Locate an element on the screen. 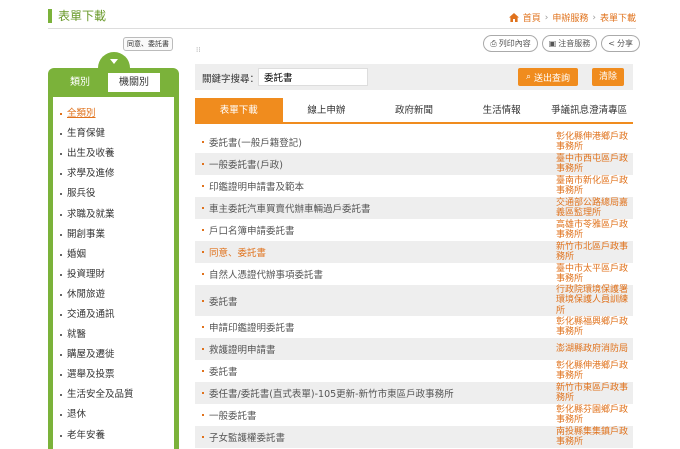 The image size is (680, 449). agency-link: 新竹市東區戶政事務所 is located at coordinates (594, 393).